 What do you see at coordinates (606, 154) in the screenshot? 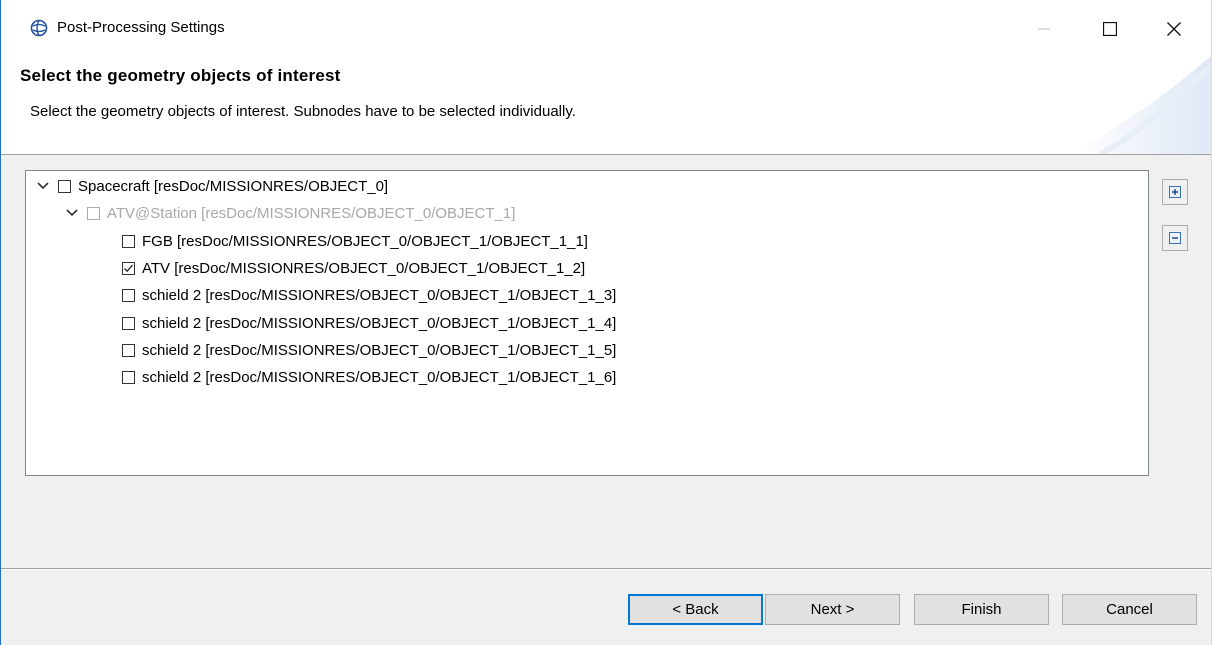
I see `header-separator` at bounding box center [606, 154].